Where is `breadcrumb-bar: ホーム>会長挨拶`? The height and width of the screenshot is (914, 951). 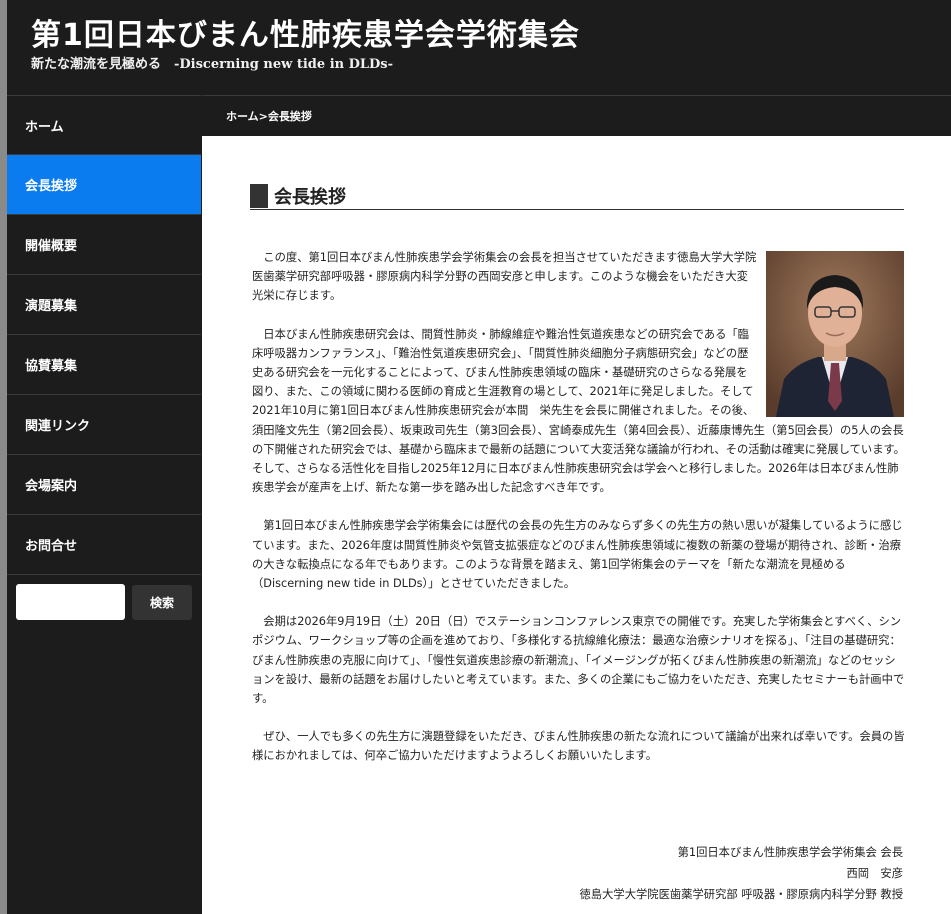 breadcrumb-bar: ホーム>会長挨拶 is located at coordinates (576, 115).